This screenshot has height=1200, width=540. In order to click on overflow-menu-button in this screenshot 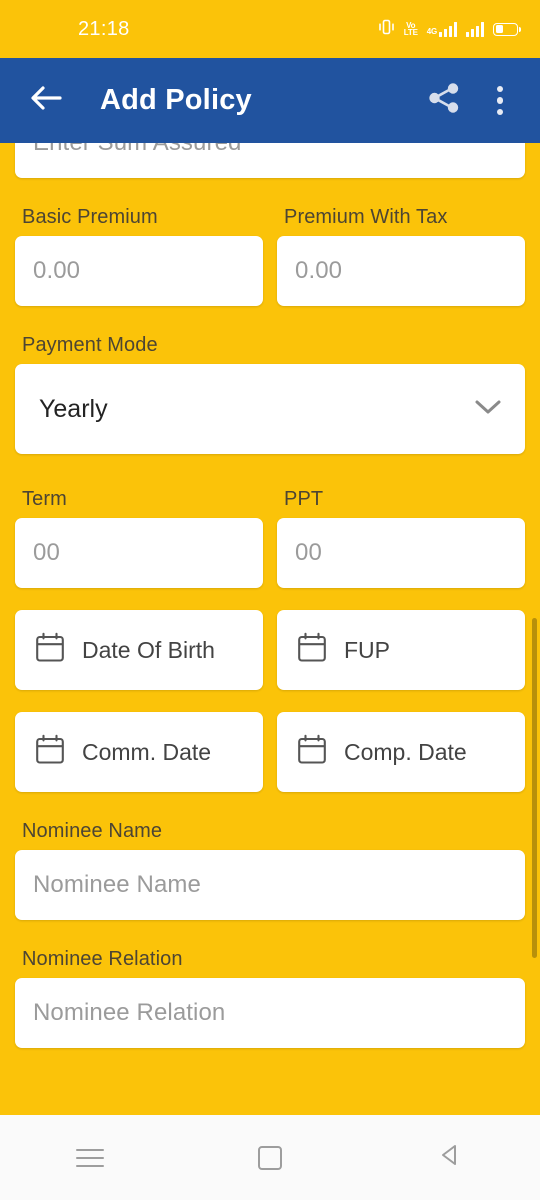, I will do `click(500, 101)`.